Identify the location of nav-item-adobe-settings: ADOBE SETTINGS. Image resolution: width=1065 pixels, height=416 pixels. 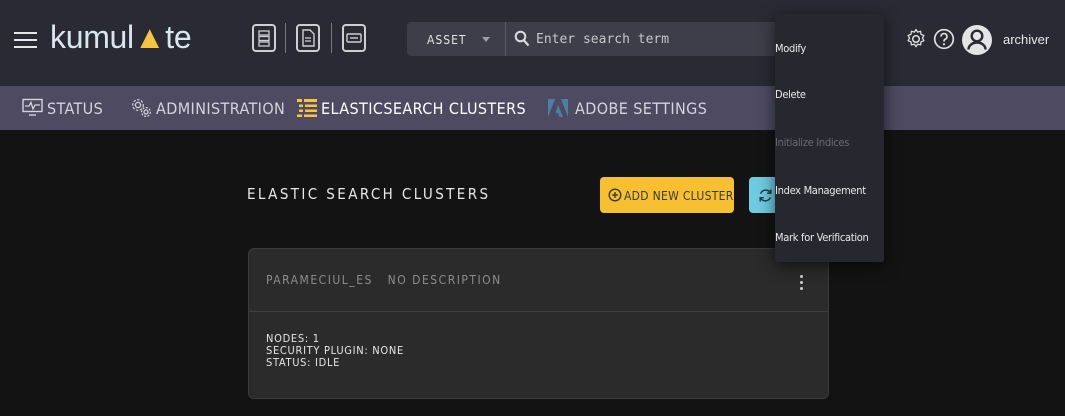
(632, 108).